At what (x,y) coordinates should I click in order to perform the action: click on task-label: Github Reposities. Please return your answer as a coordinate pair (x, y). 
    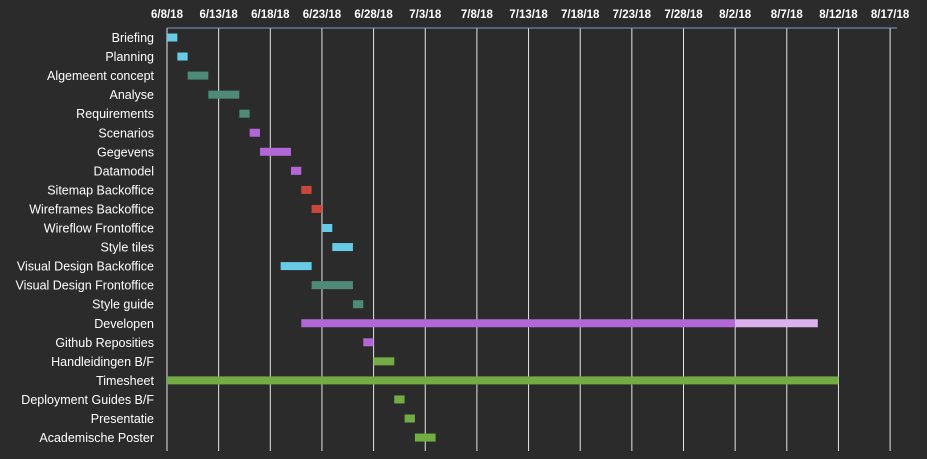
    Looking at the image, I should click on (104, 343).